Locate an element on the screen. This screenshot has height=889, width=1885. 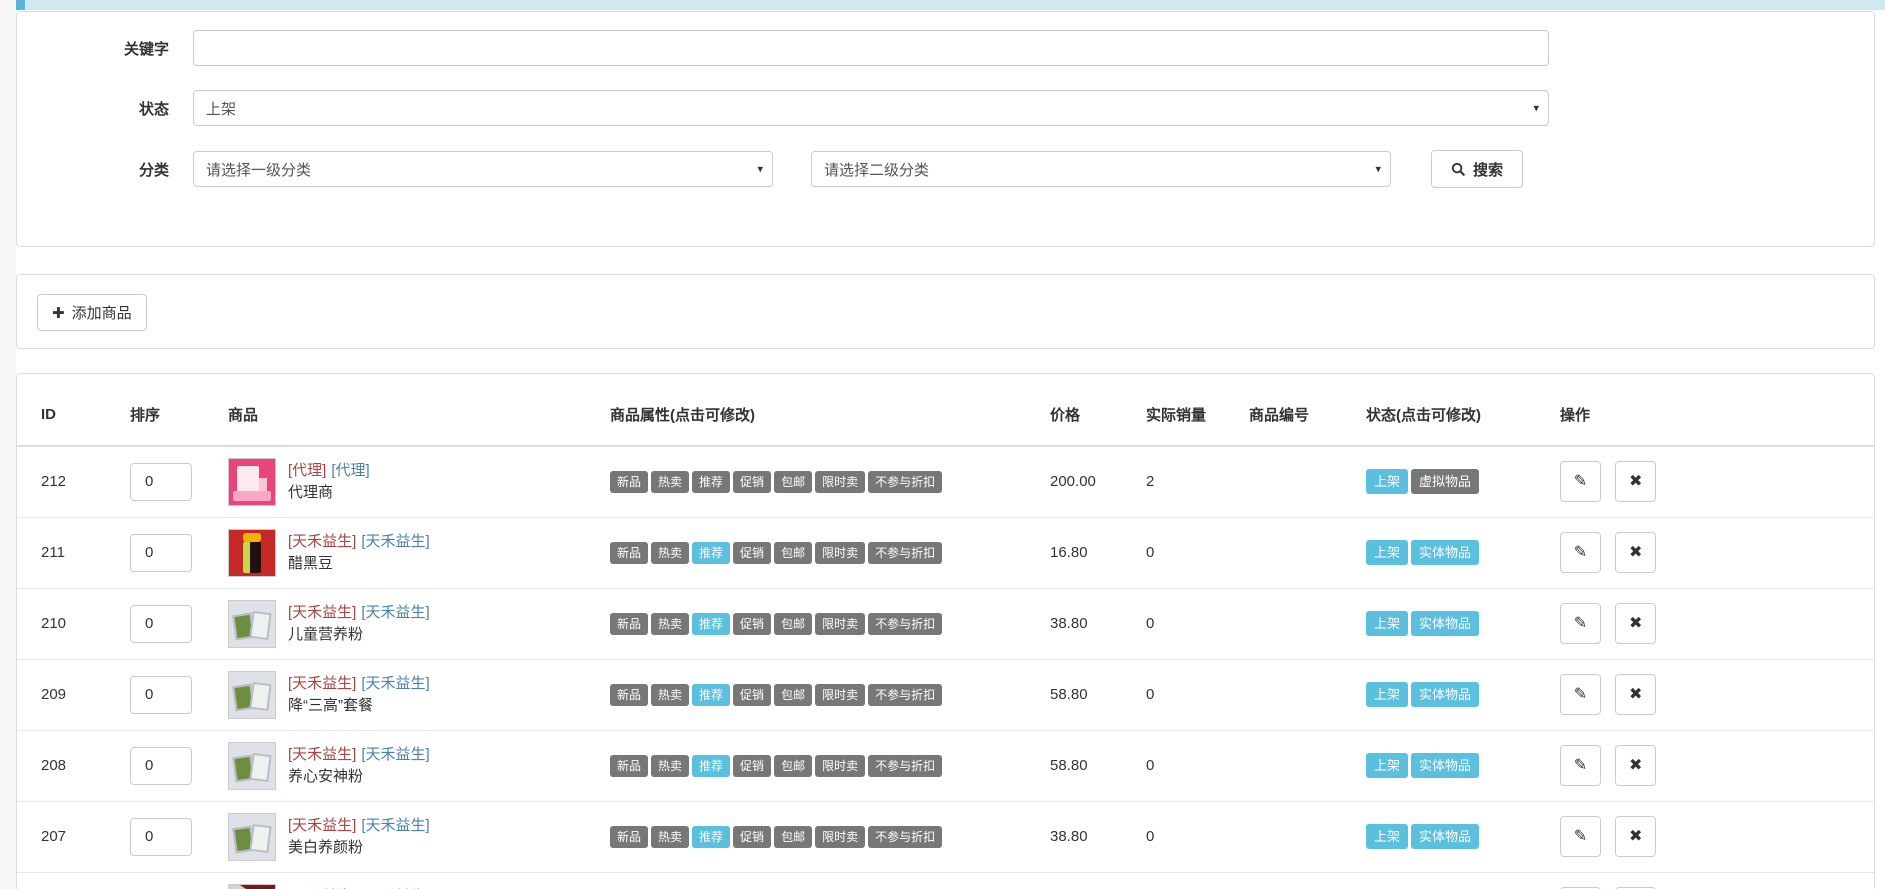
search-icon is located at coordinates (1458, 169).